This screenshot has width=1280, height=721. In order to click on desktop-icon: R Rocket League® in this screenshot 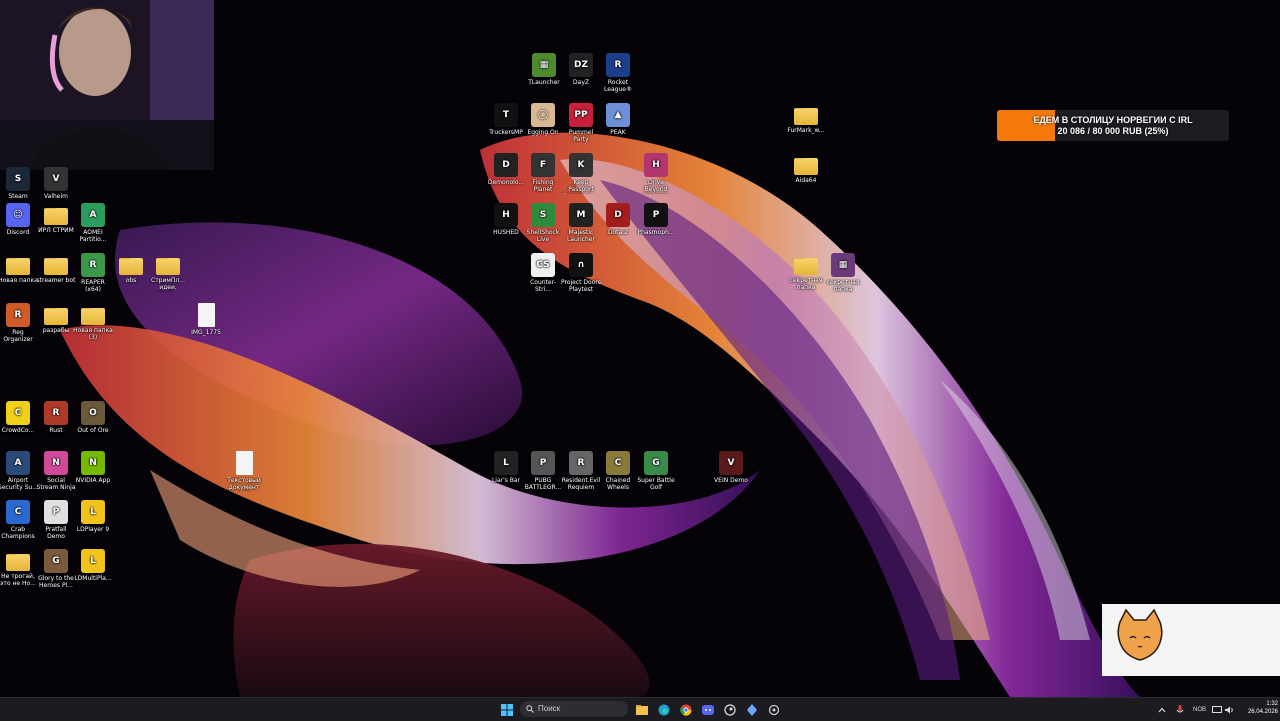, I will do `click(618, 73)`.